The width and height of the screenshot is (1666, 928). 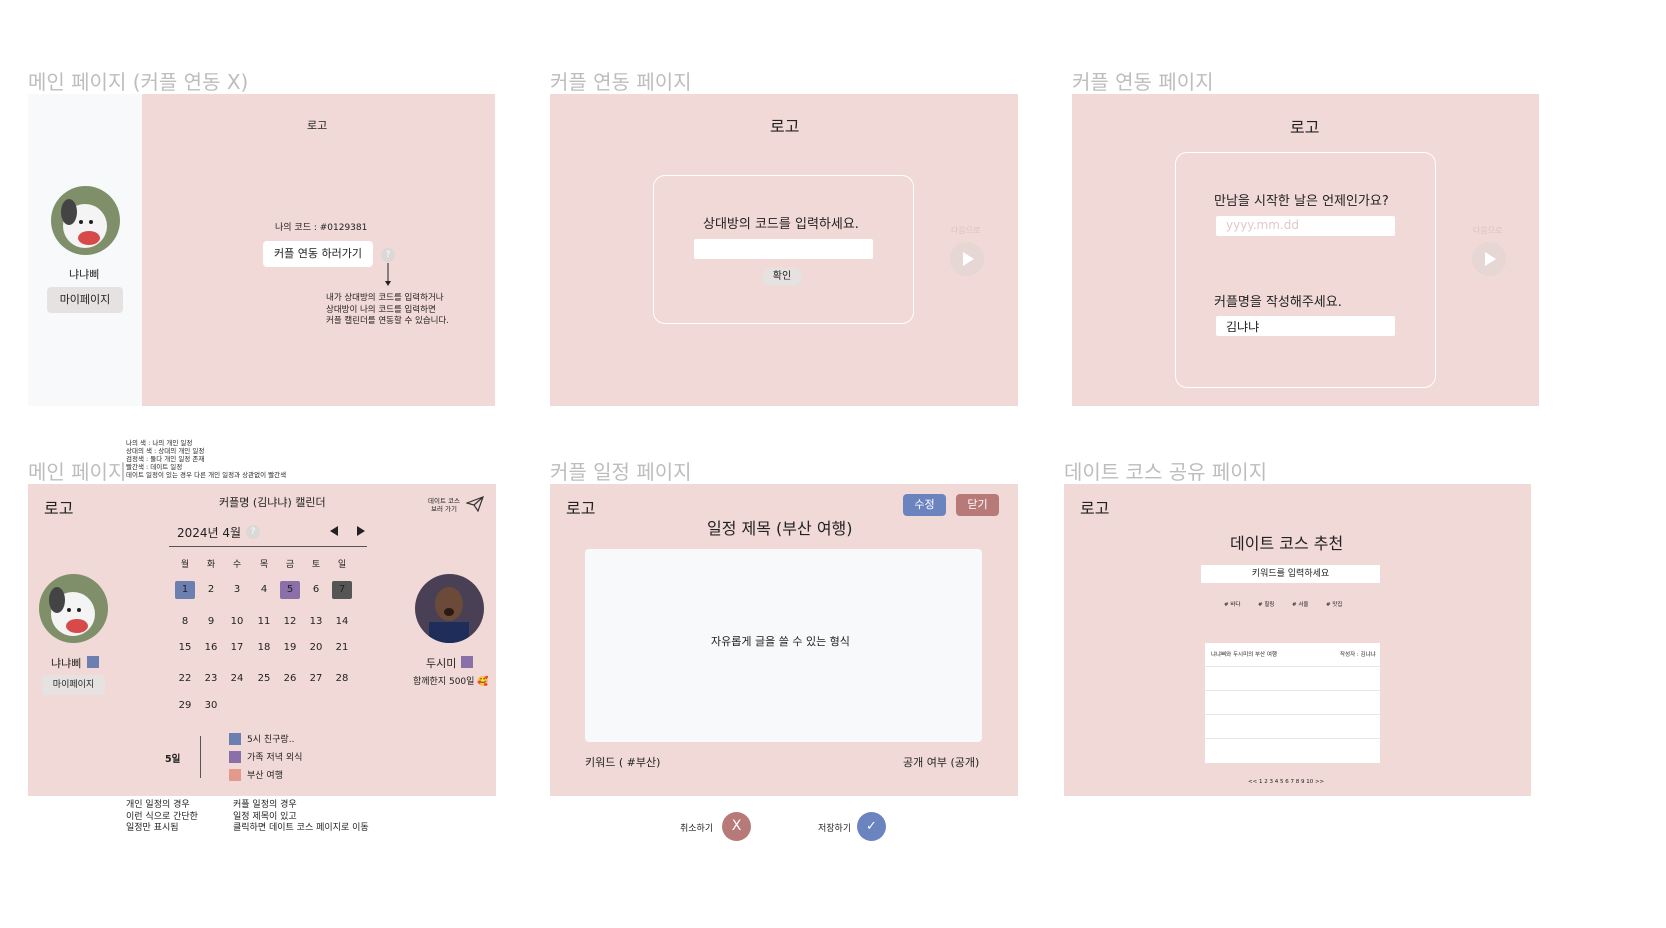 What do you see at coordinates (475, 504) in the screenshot?
I see `send-icon` at bounding box center [475, 504].